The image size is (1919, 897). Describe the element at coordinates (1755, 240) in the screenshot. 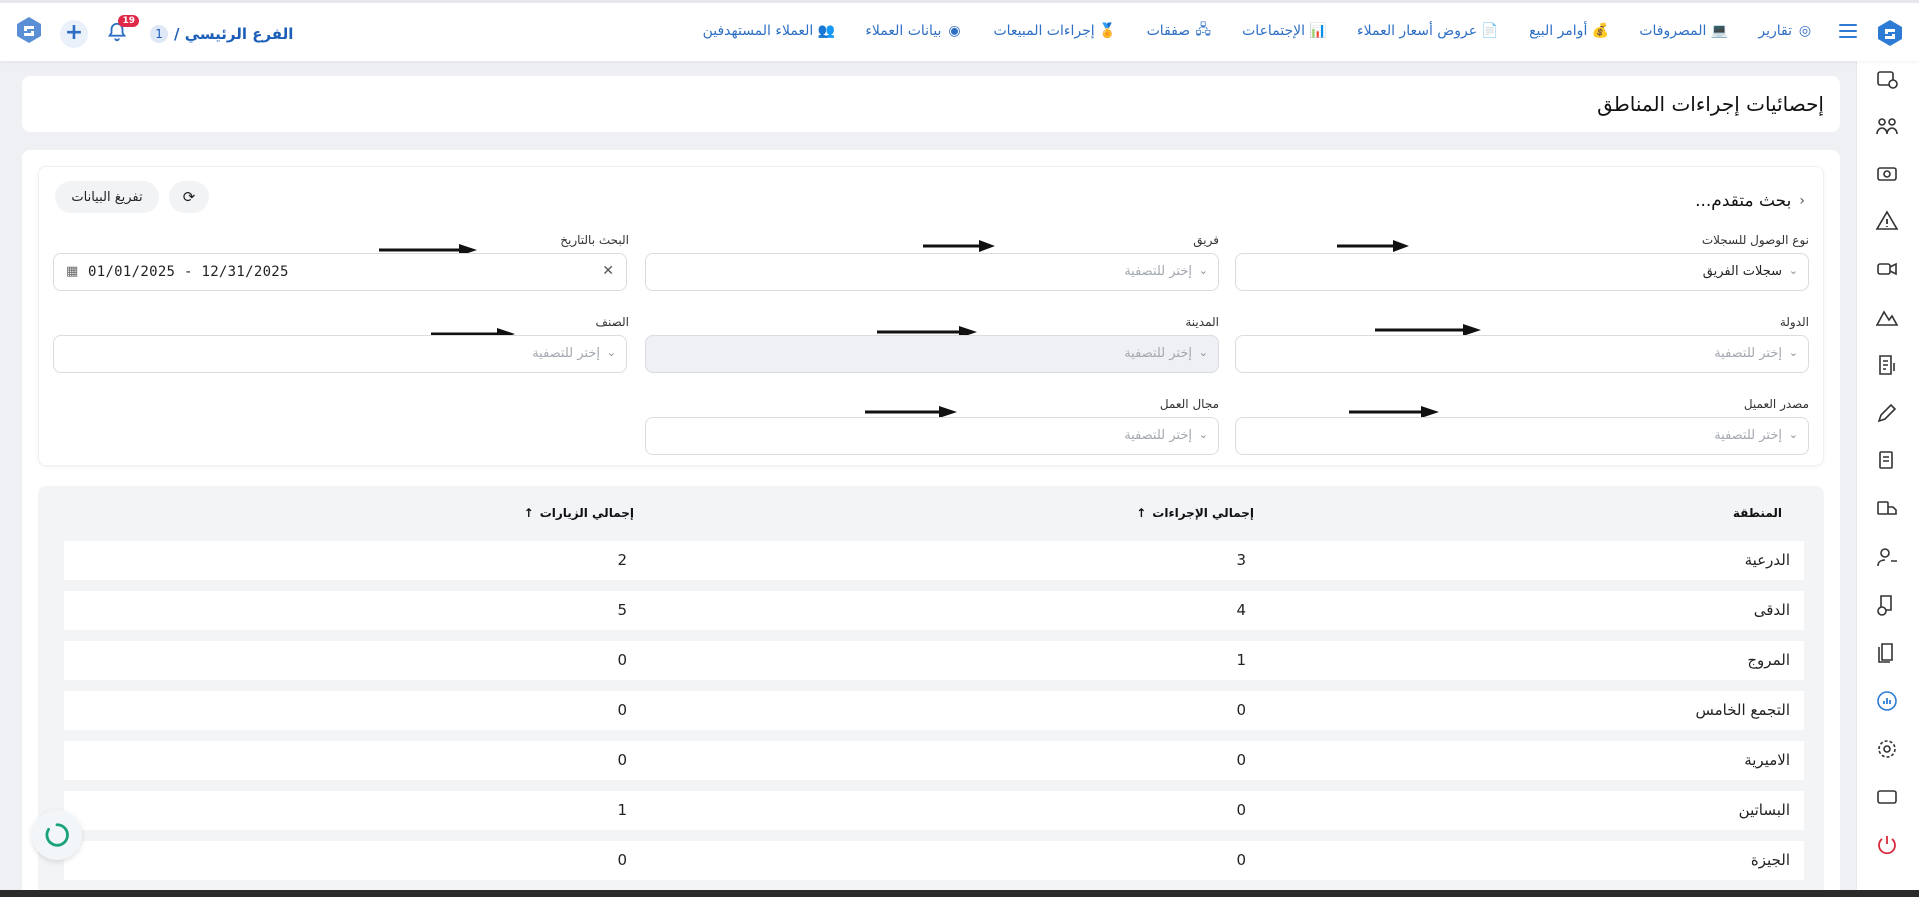

I see `access-type-label: نوع الوصول للسجلات` at that location.